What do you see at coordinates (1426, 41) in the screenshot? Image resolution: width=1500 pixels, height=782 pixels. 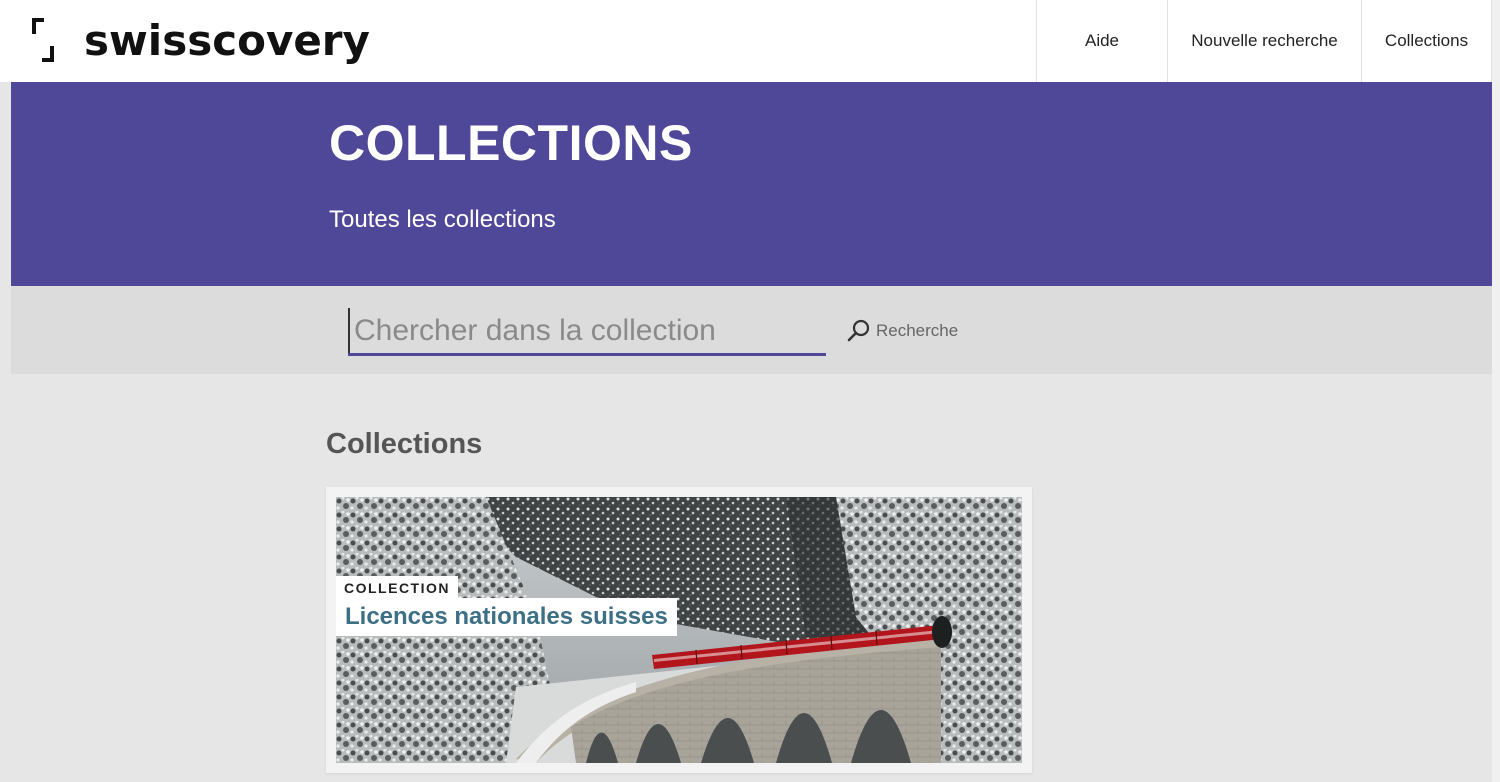 I see `nav-collections: Collections` at bounding box center [1426, 41].